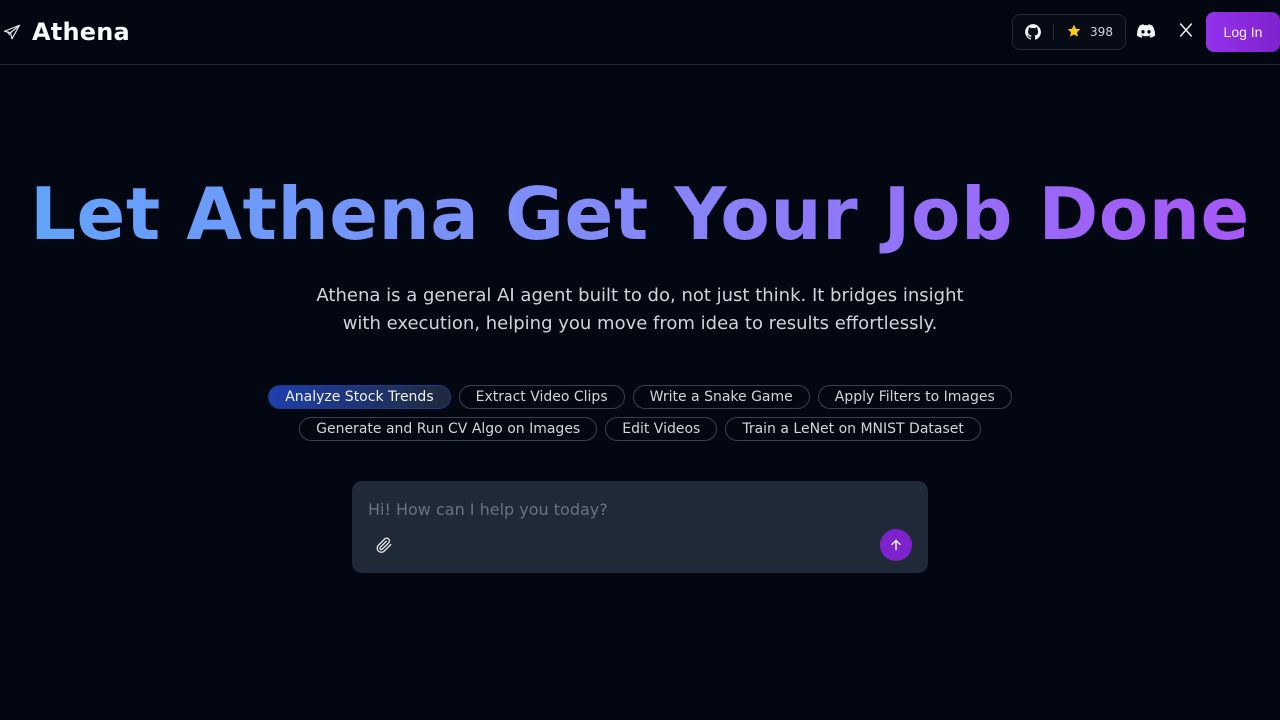 The image size is (1280, 720). I want to click on x-twitter-button, so click(1186, 32).